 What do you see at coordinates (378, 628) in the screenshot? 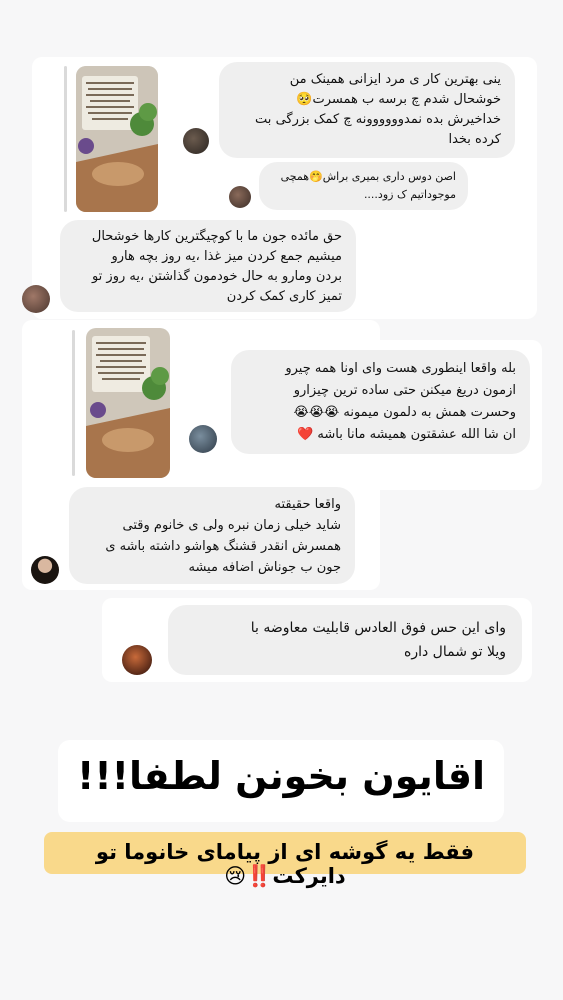
I see `message-line: وای این حس فوق العادس قابلیت معاوضه با` at bounding box center [378, 628].